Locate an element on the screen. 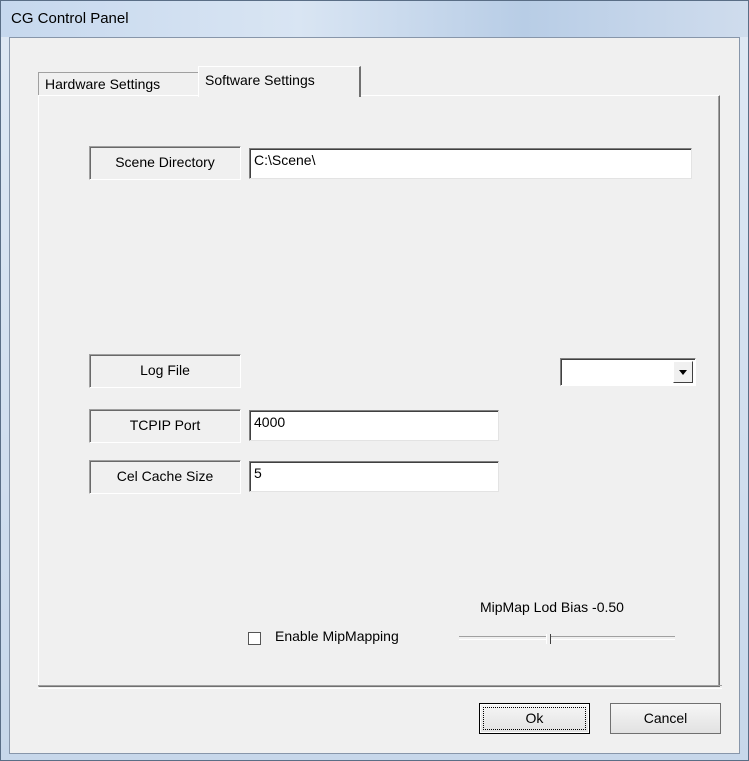  scene-directory-input: C:\Scene\ is located at coordinates (470, 163).